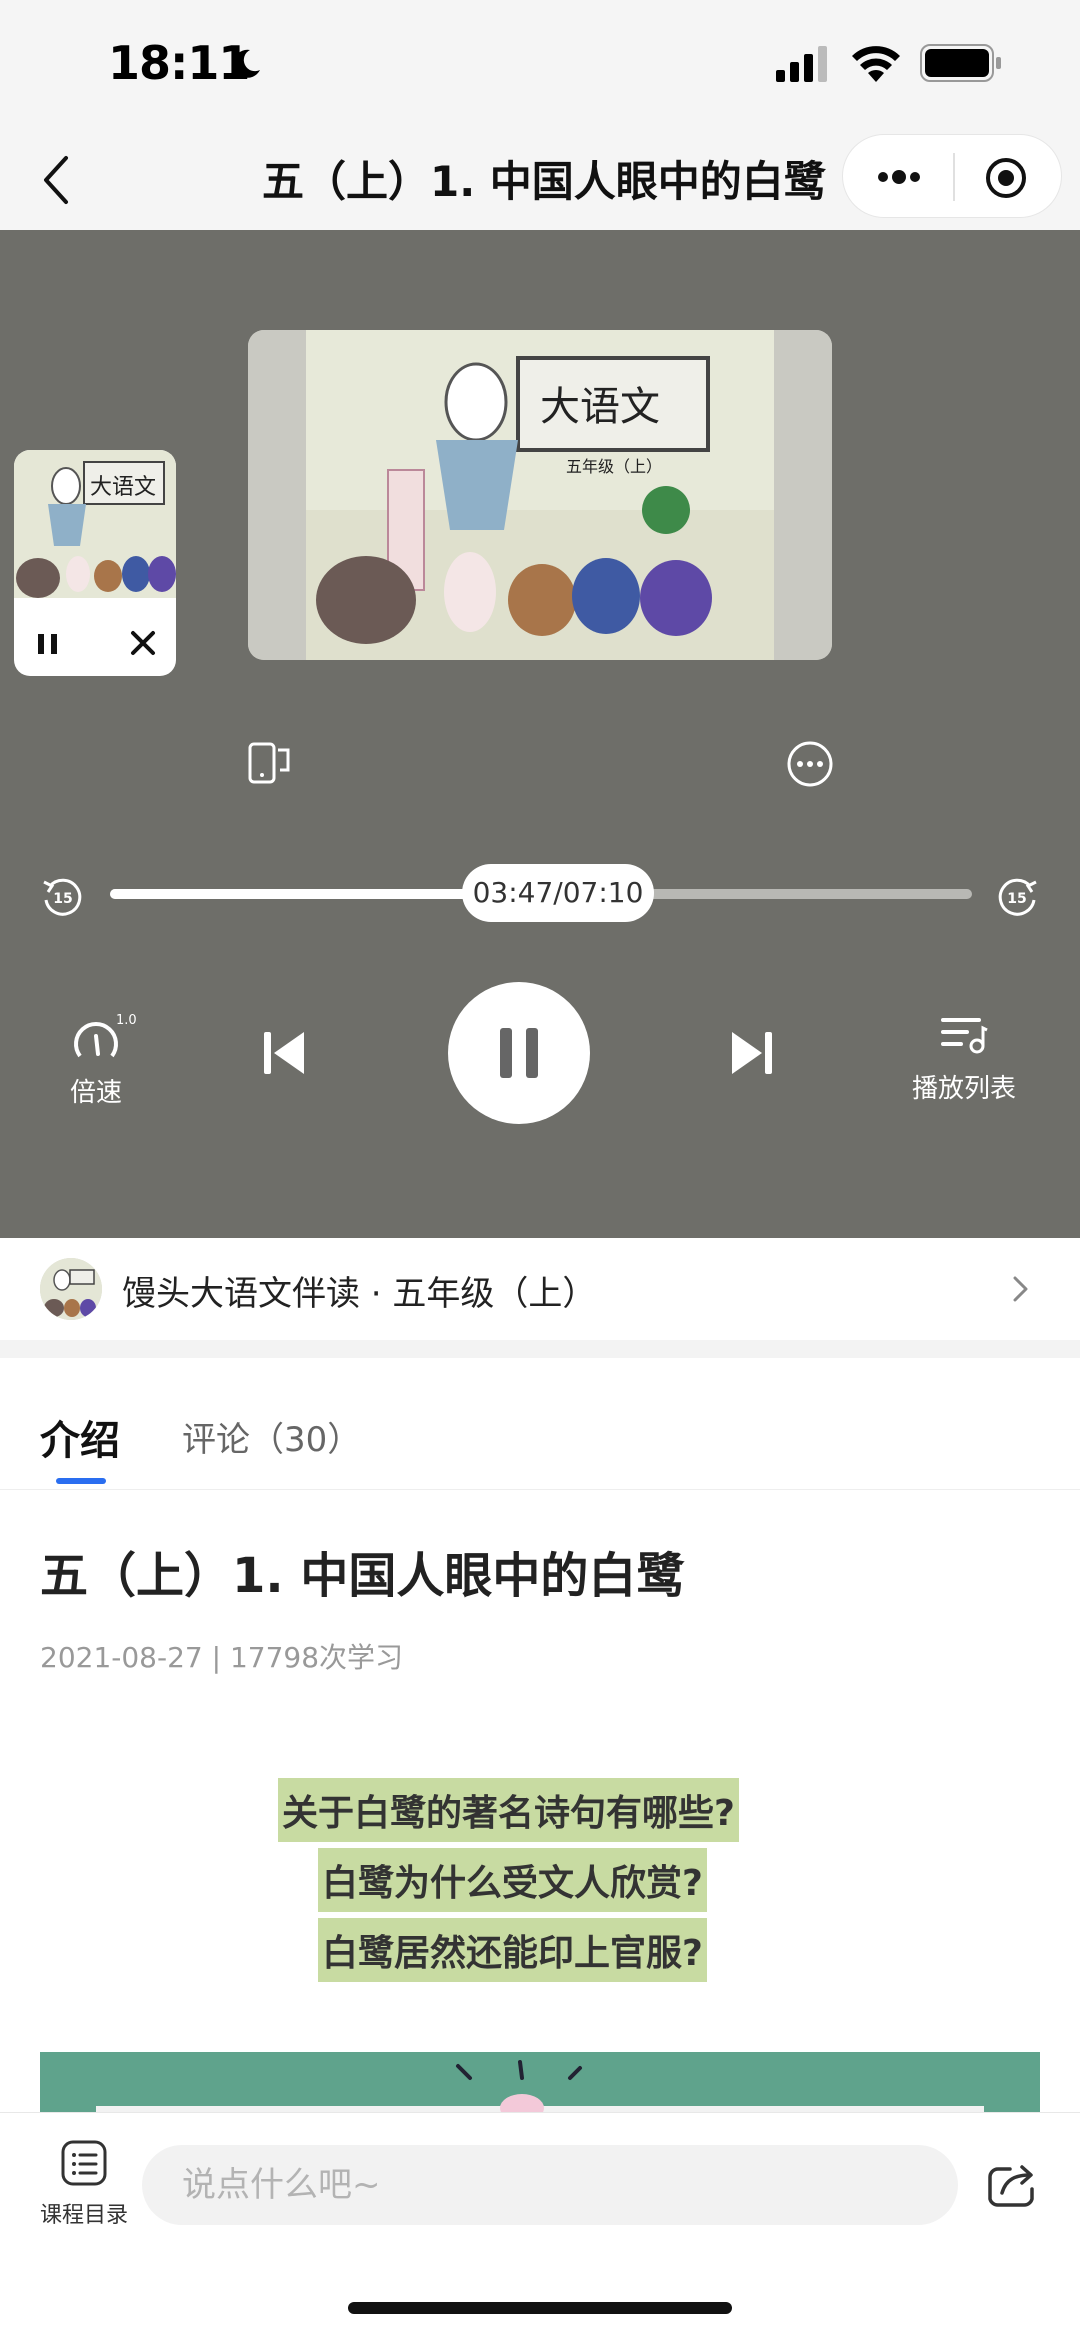 This screenshot has width=1080, height=2337. I want to click on device-switch-icon, so click(270, 763).